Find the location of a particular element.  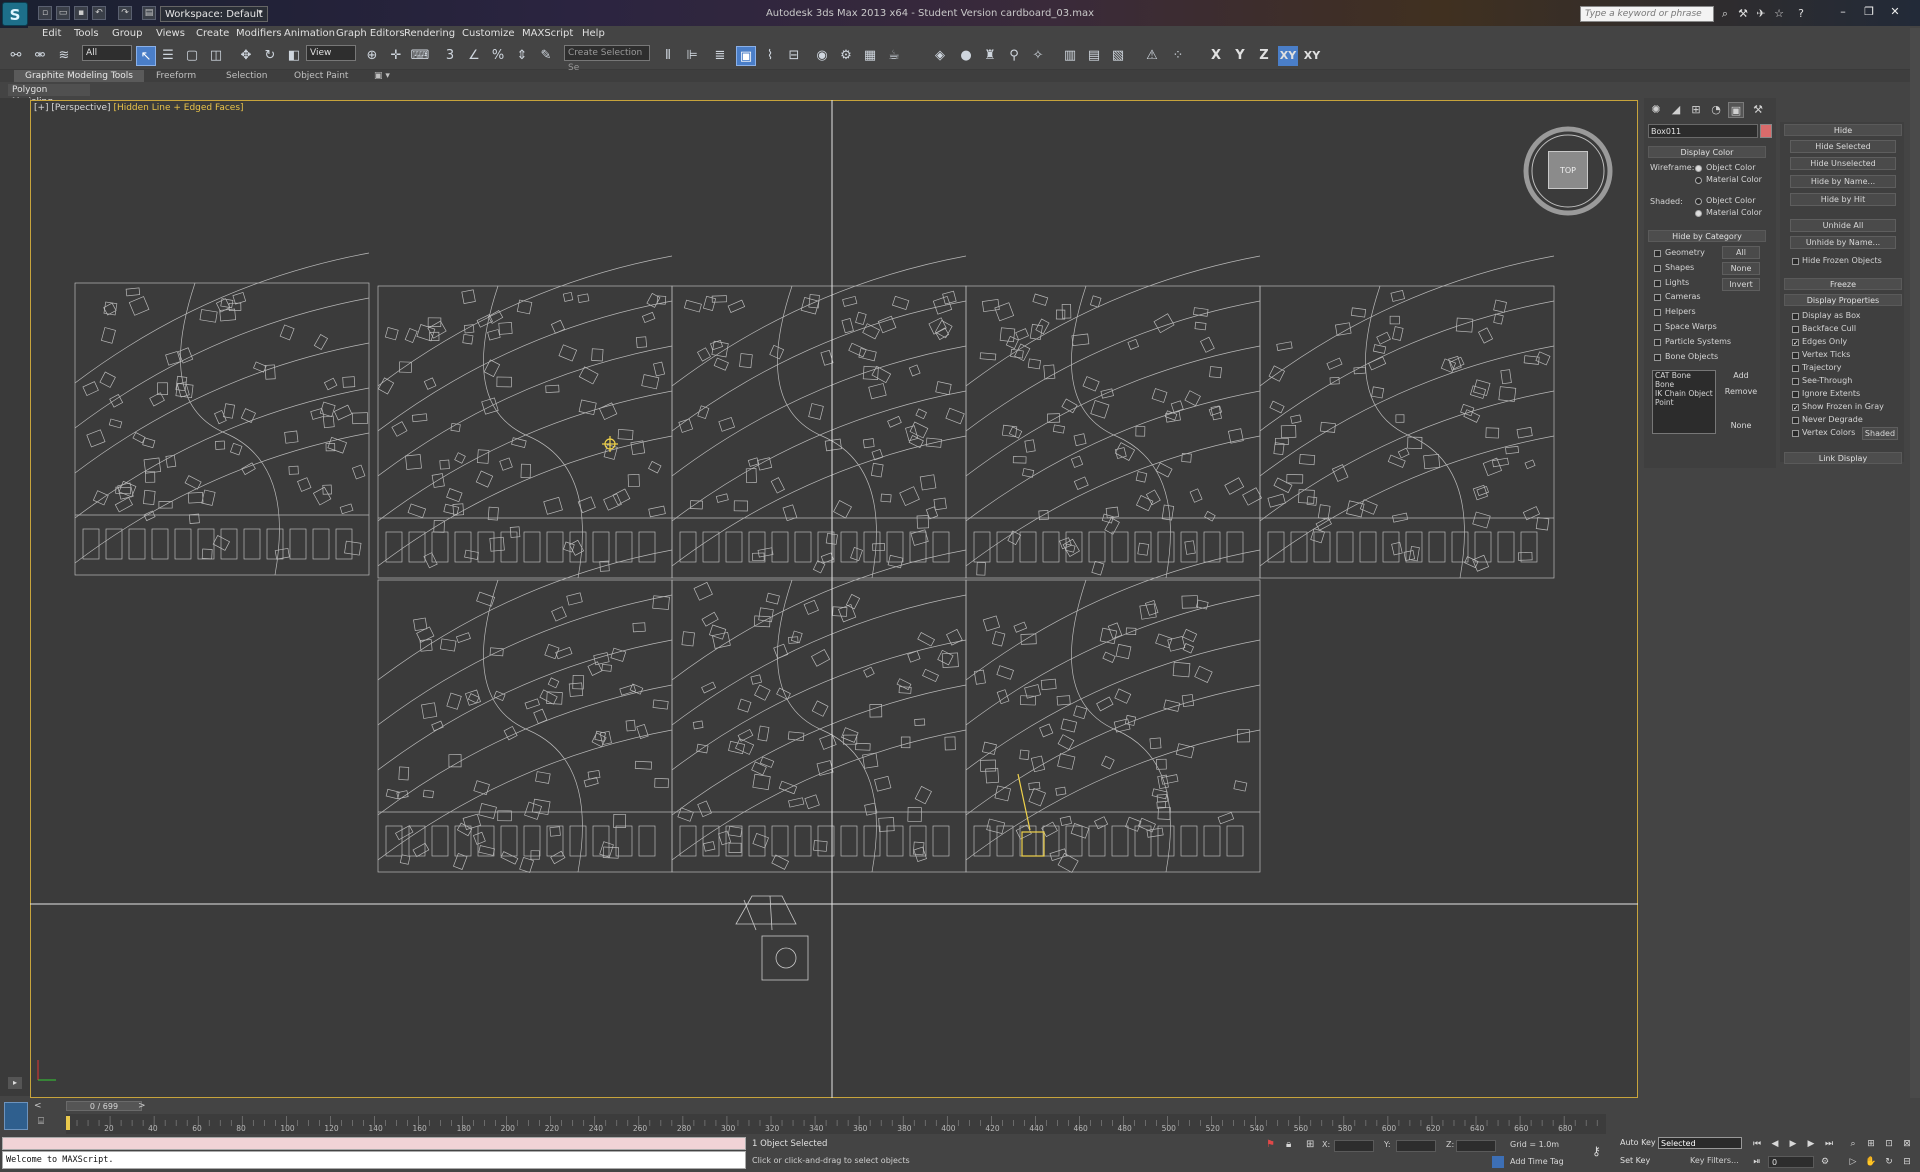

reference-coordinate-dropdown: View is located at coordinates (331, 53).